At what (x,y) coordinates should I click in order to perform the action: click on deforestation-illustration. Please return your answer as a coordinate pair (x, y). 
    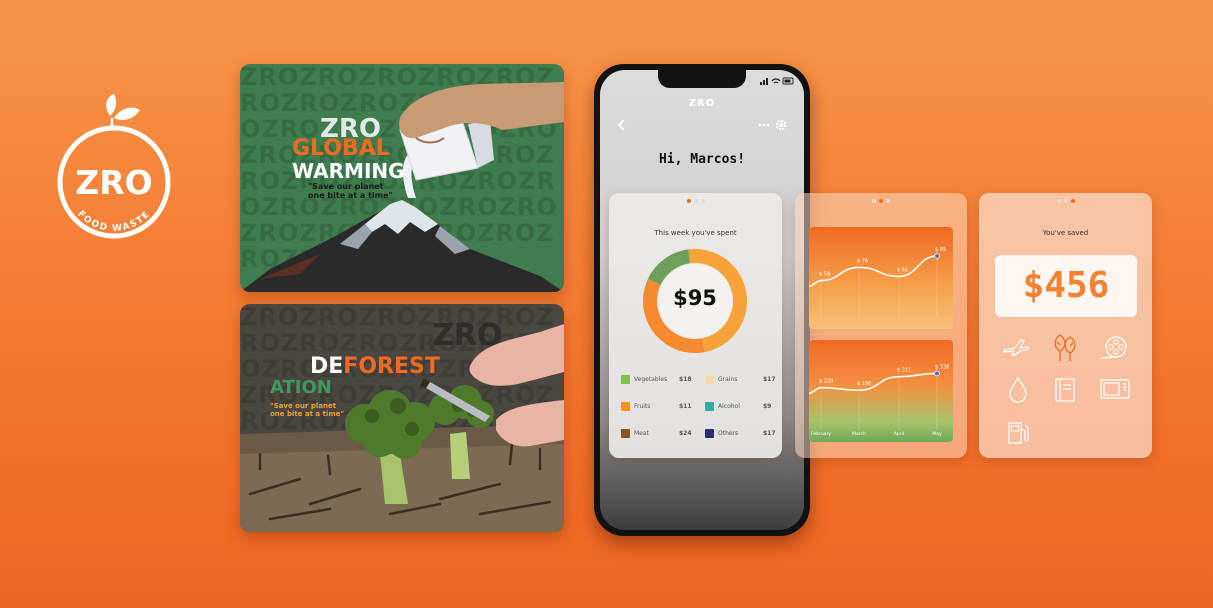
    Looking at the image, I should click on (402, 428).